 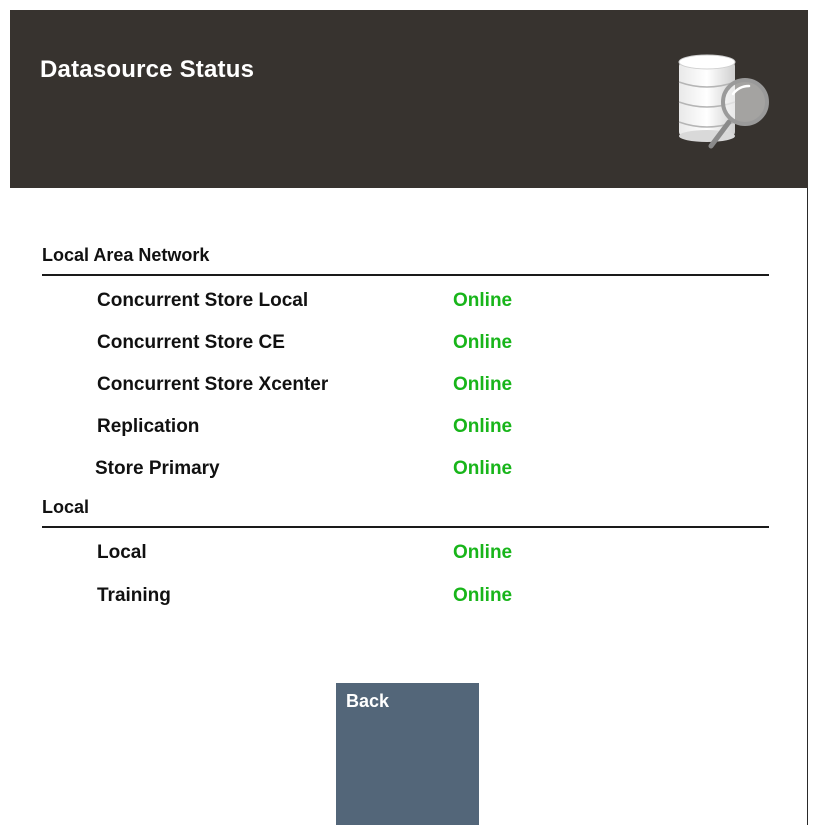 What do you see at coordinates (191, 342) in the screenshot?
I see `row-name-concurrent-store-ce: Concurrent Store CE` at bounding box center [191, 342].